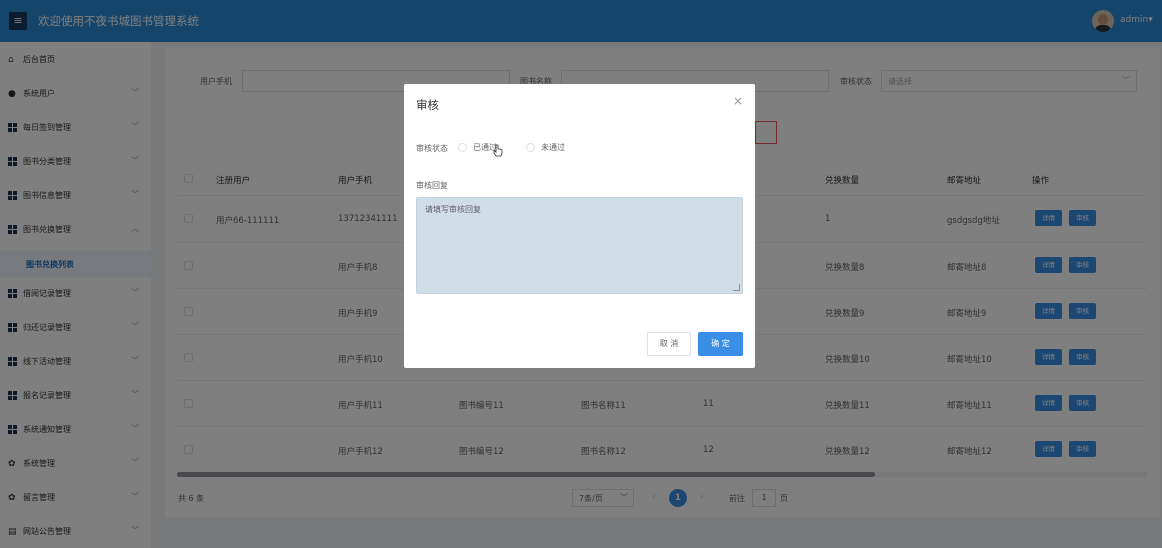 The height and width of the screenshot is (548, 1162). Describe the element at coordinates (720, 344) in the screenshot. I see `confirm-button: 确 定` at that location.